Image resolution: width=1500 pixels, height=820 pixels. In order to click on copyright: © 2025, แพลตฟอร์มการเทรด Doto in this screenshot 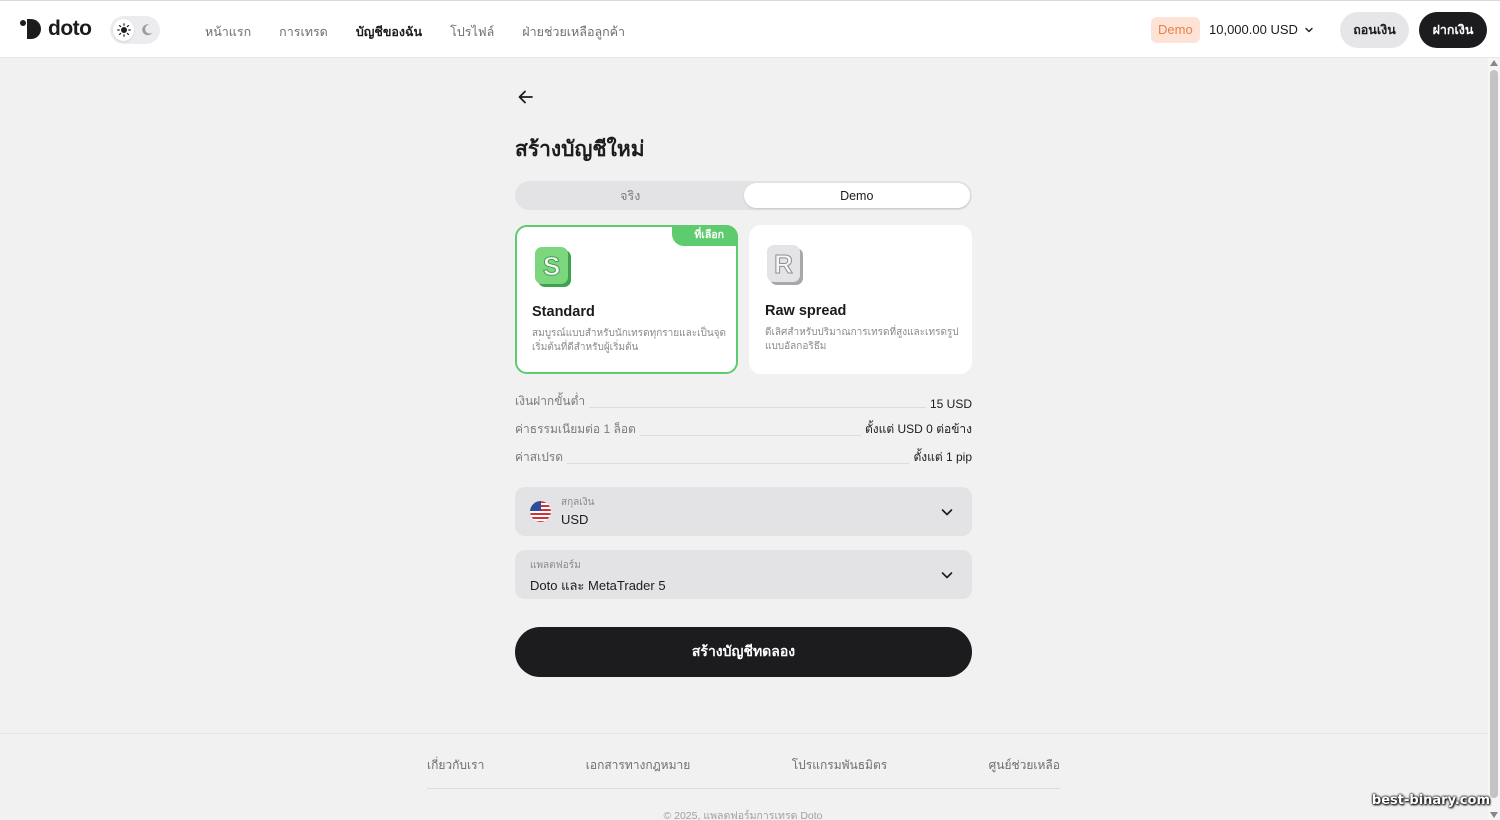, I will do `click(743, 815)`.